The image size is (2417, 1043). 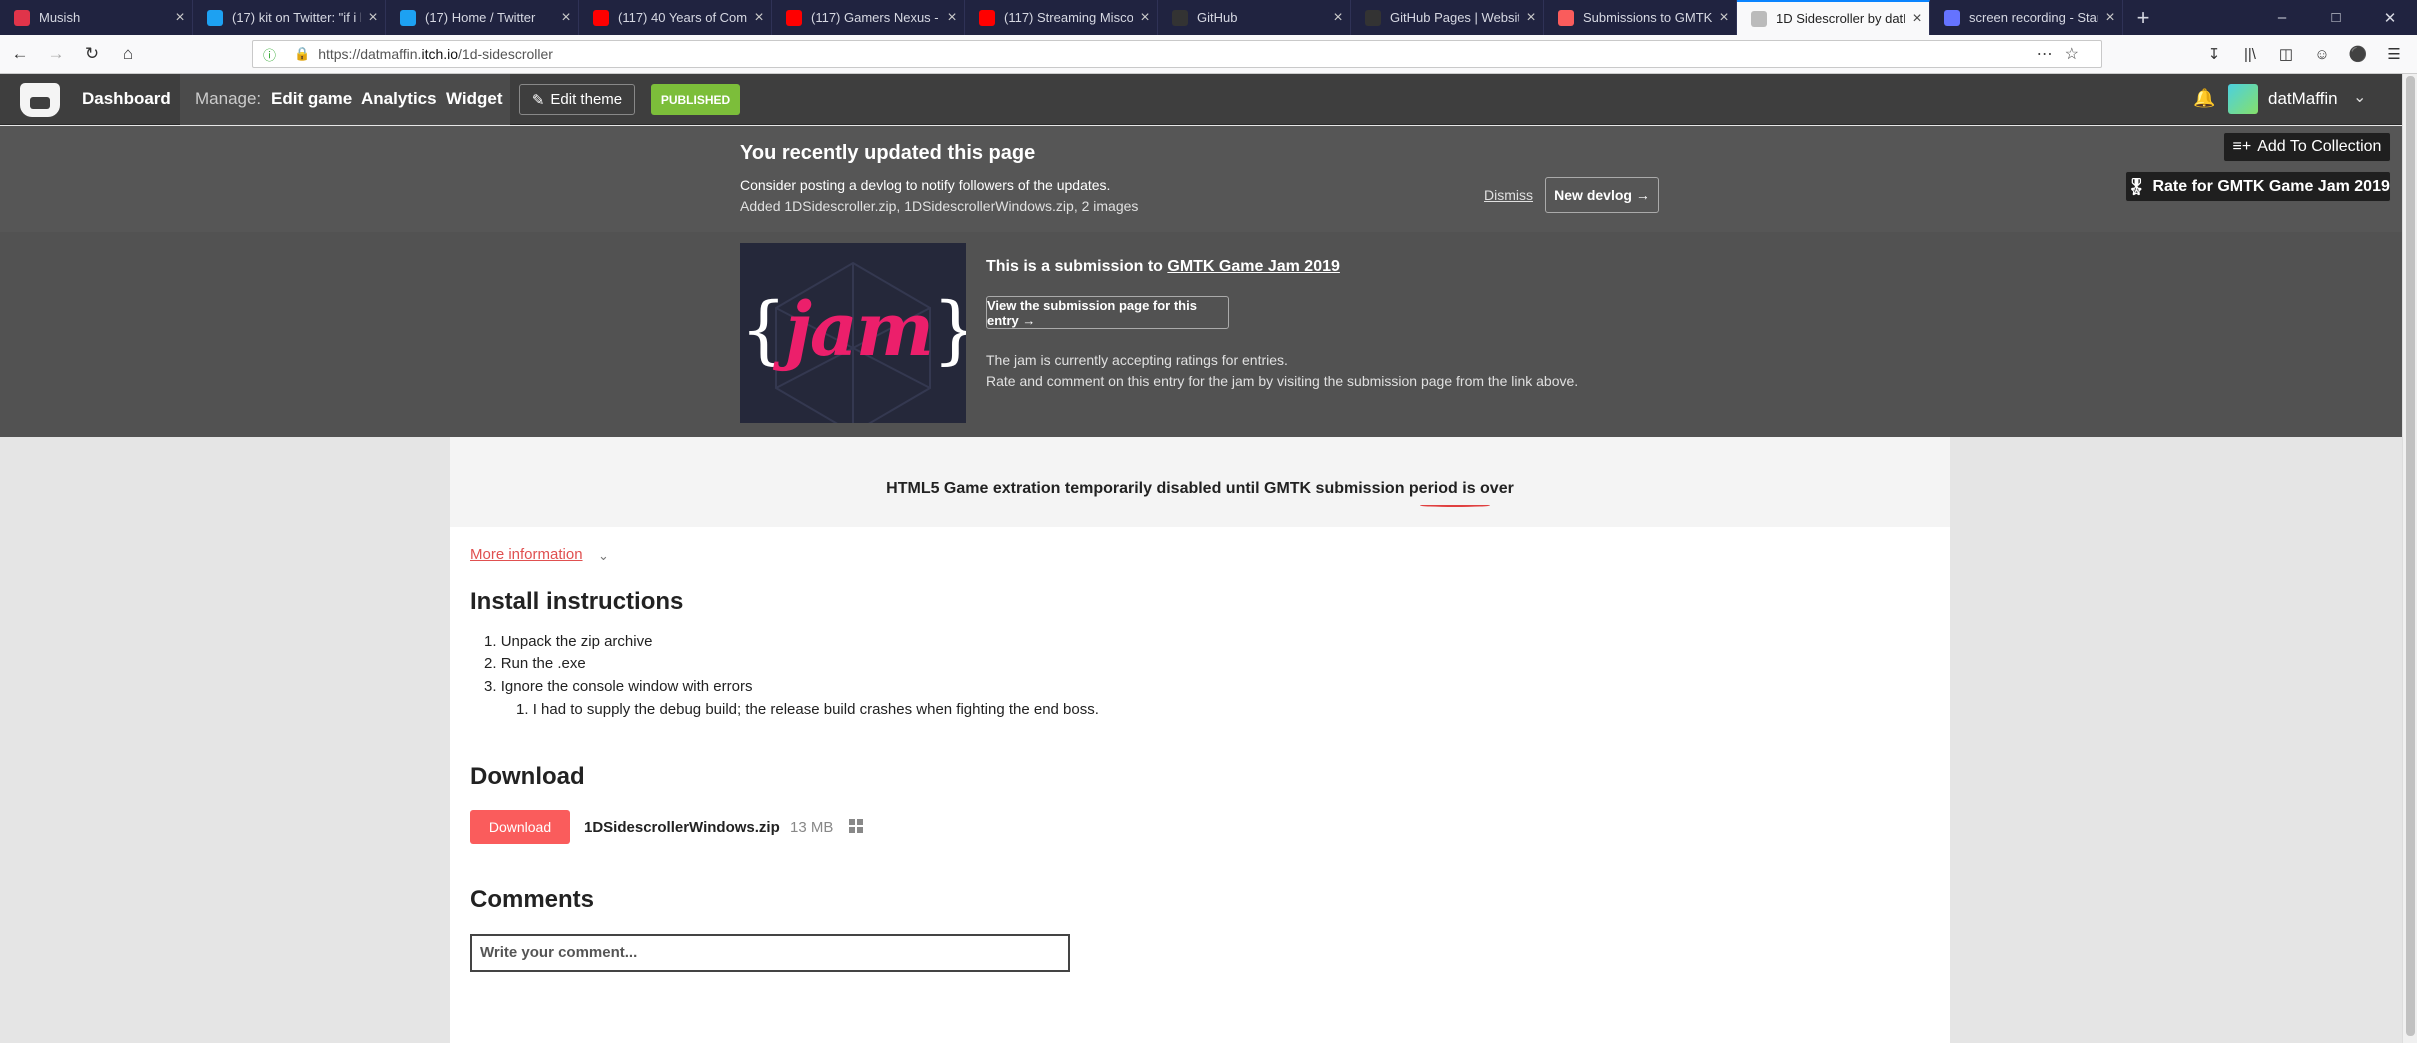 I want to click on browser-tab: (17) kit on Twitter: "if i had×, so click(x=289, y=17).